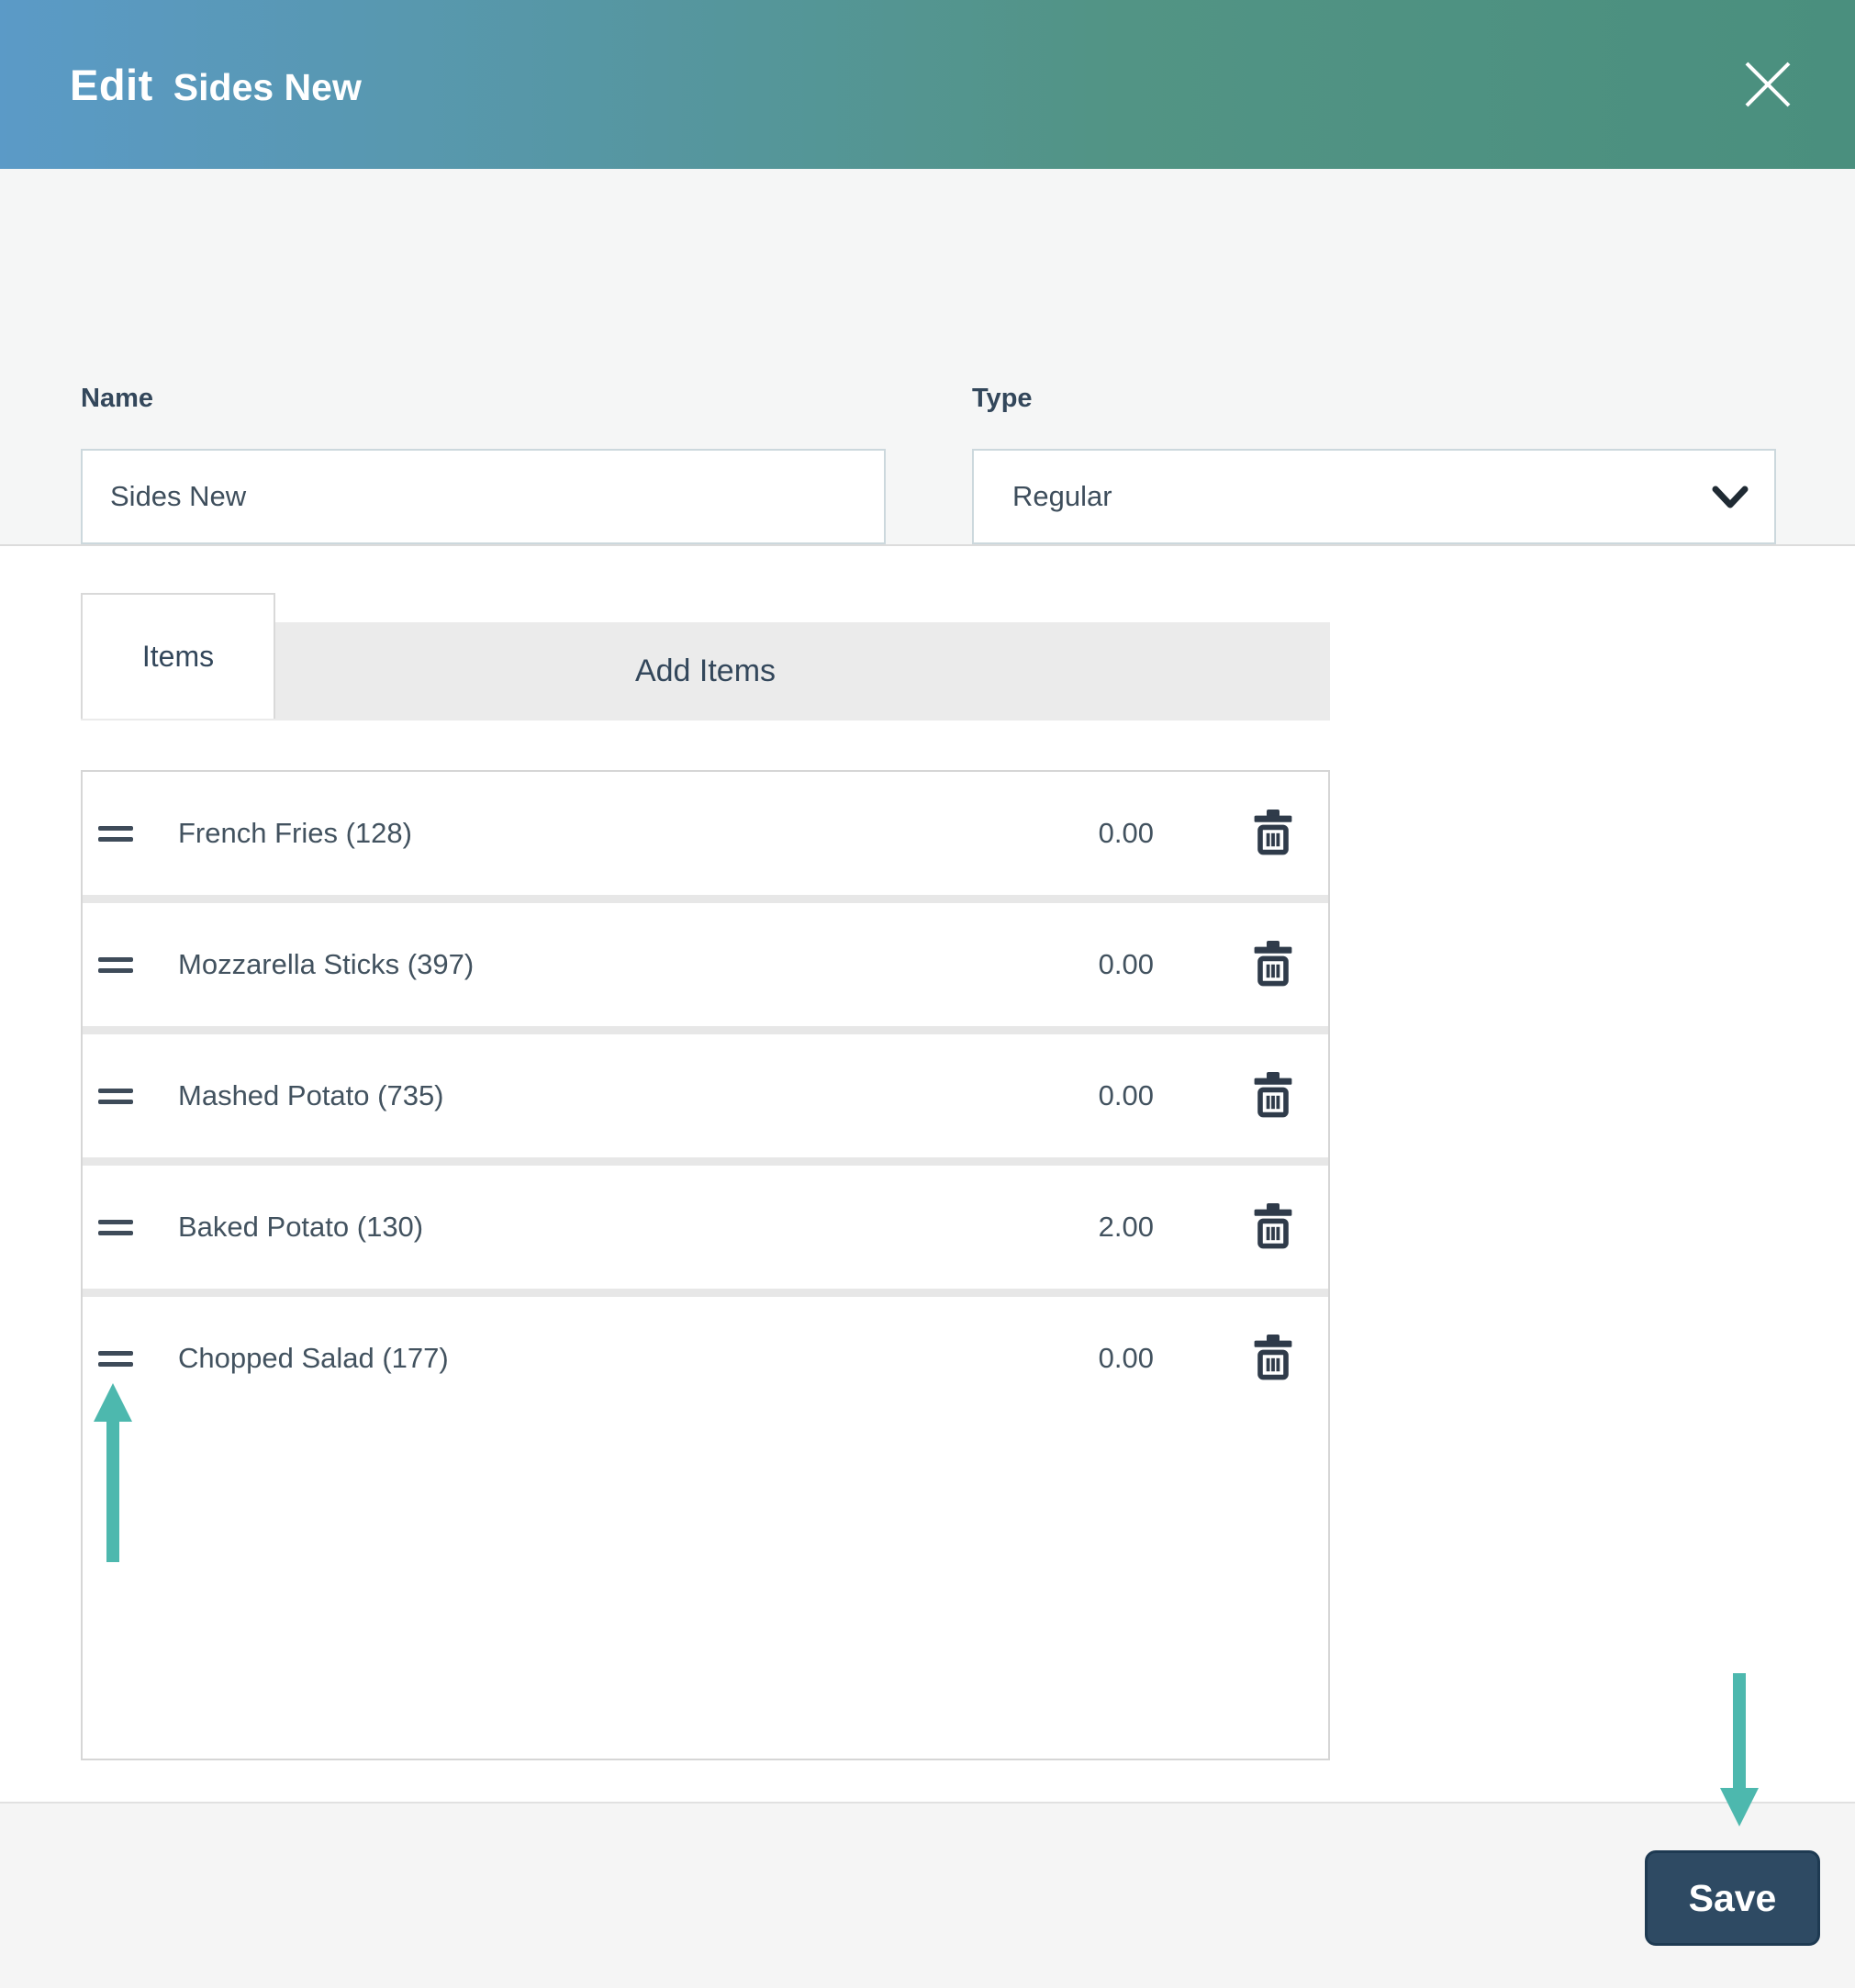 The image size is (1855, 1988). Describe the element at coordinates (705, 964) in the screenshot. I see `list-item: Mozzarella Sticks (397) 0.00` at that location.